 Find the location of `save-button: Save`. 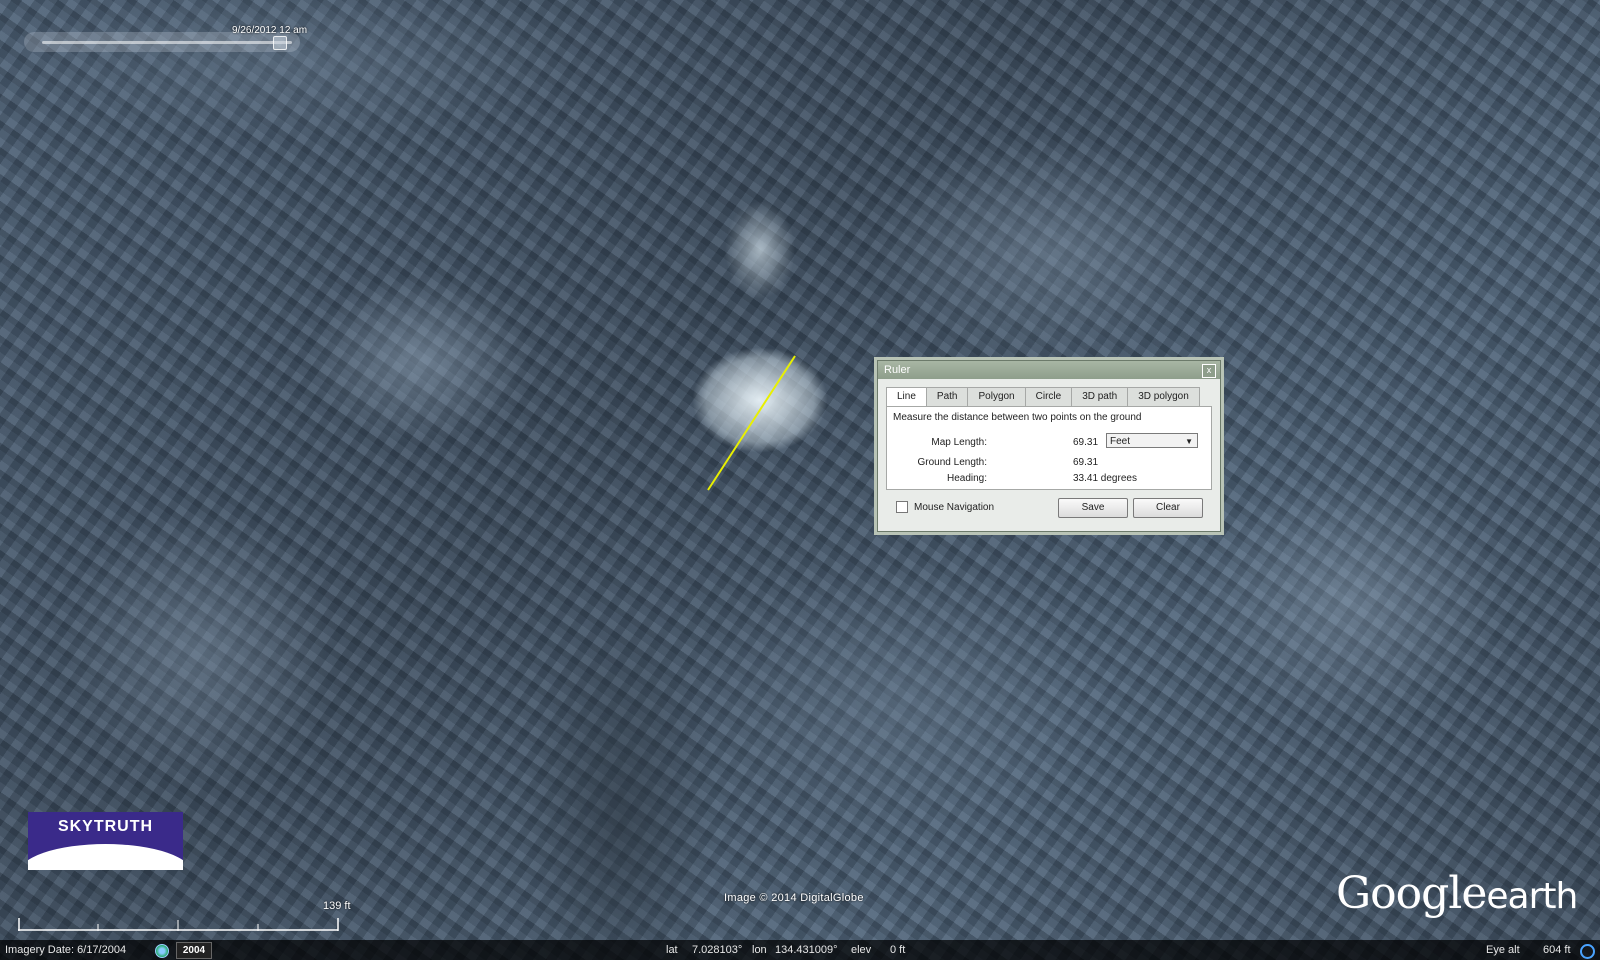

save-button: Save is located at coordinates (1093, 508).